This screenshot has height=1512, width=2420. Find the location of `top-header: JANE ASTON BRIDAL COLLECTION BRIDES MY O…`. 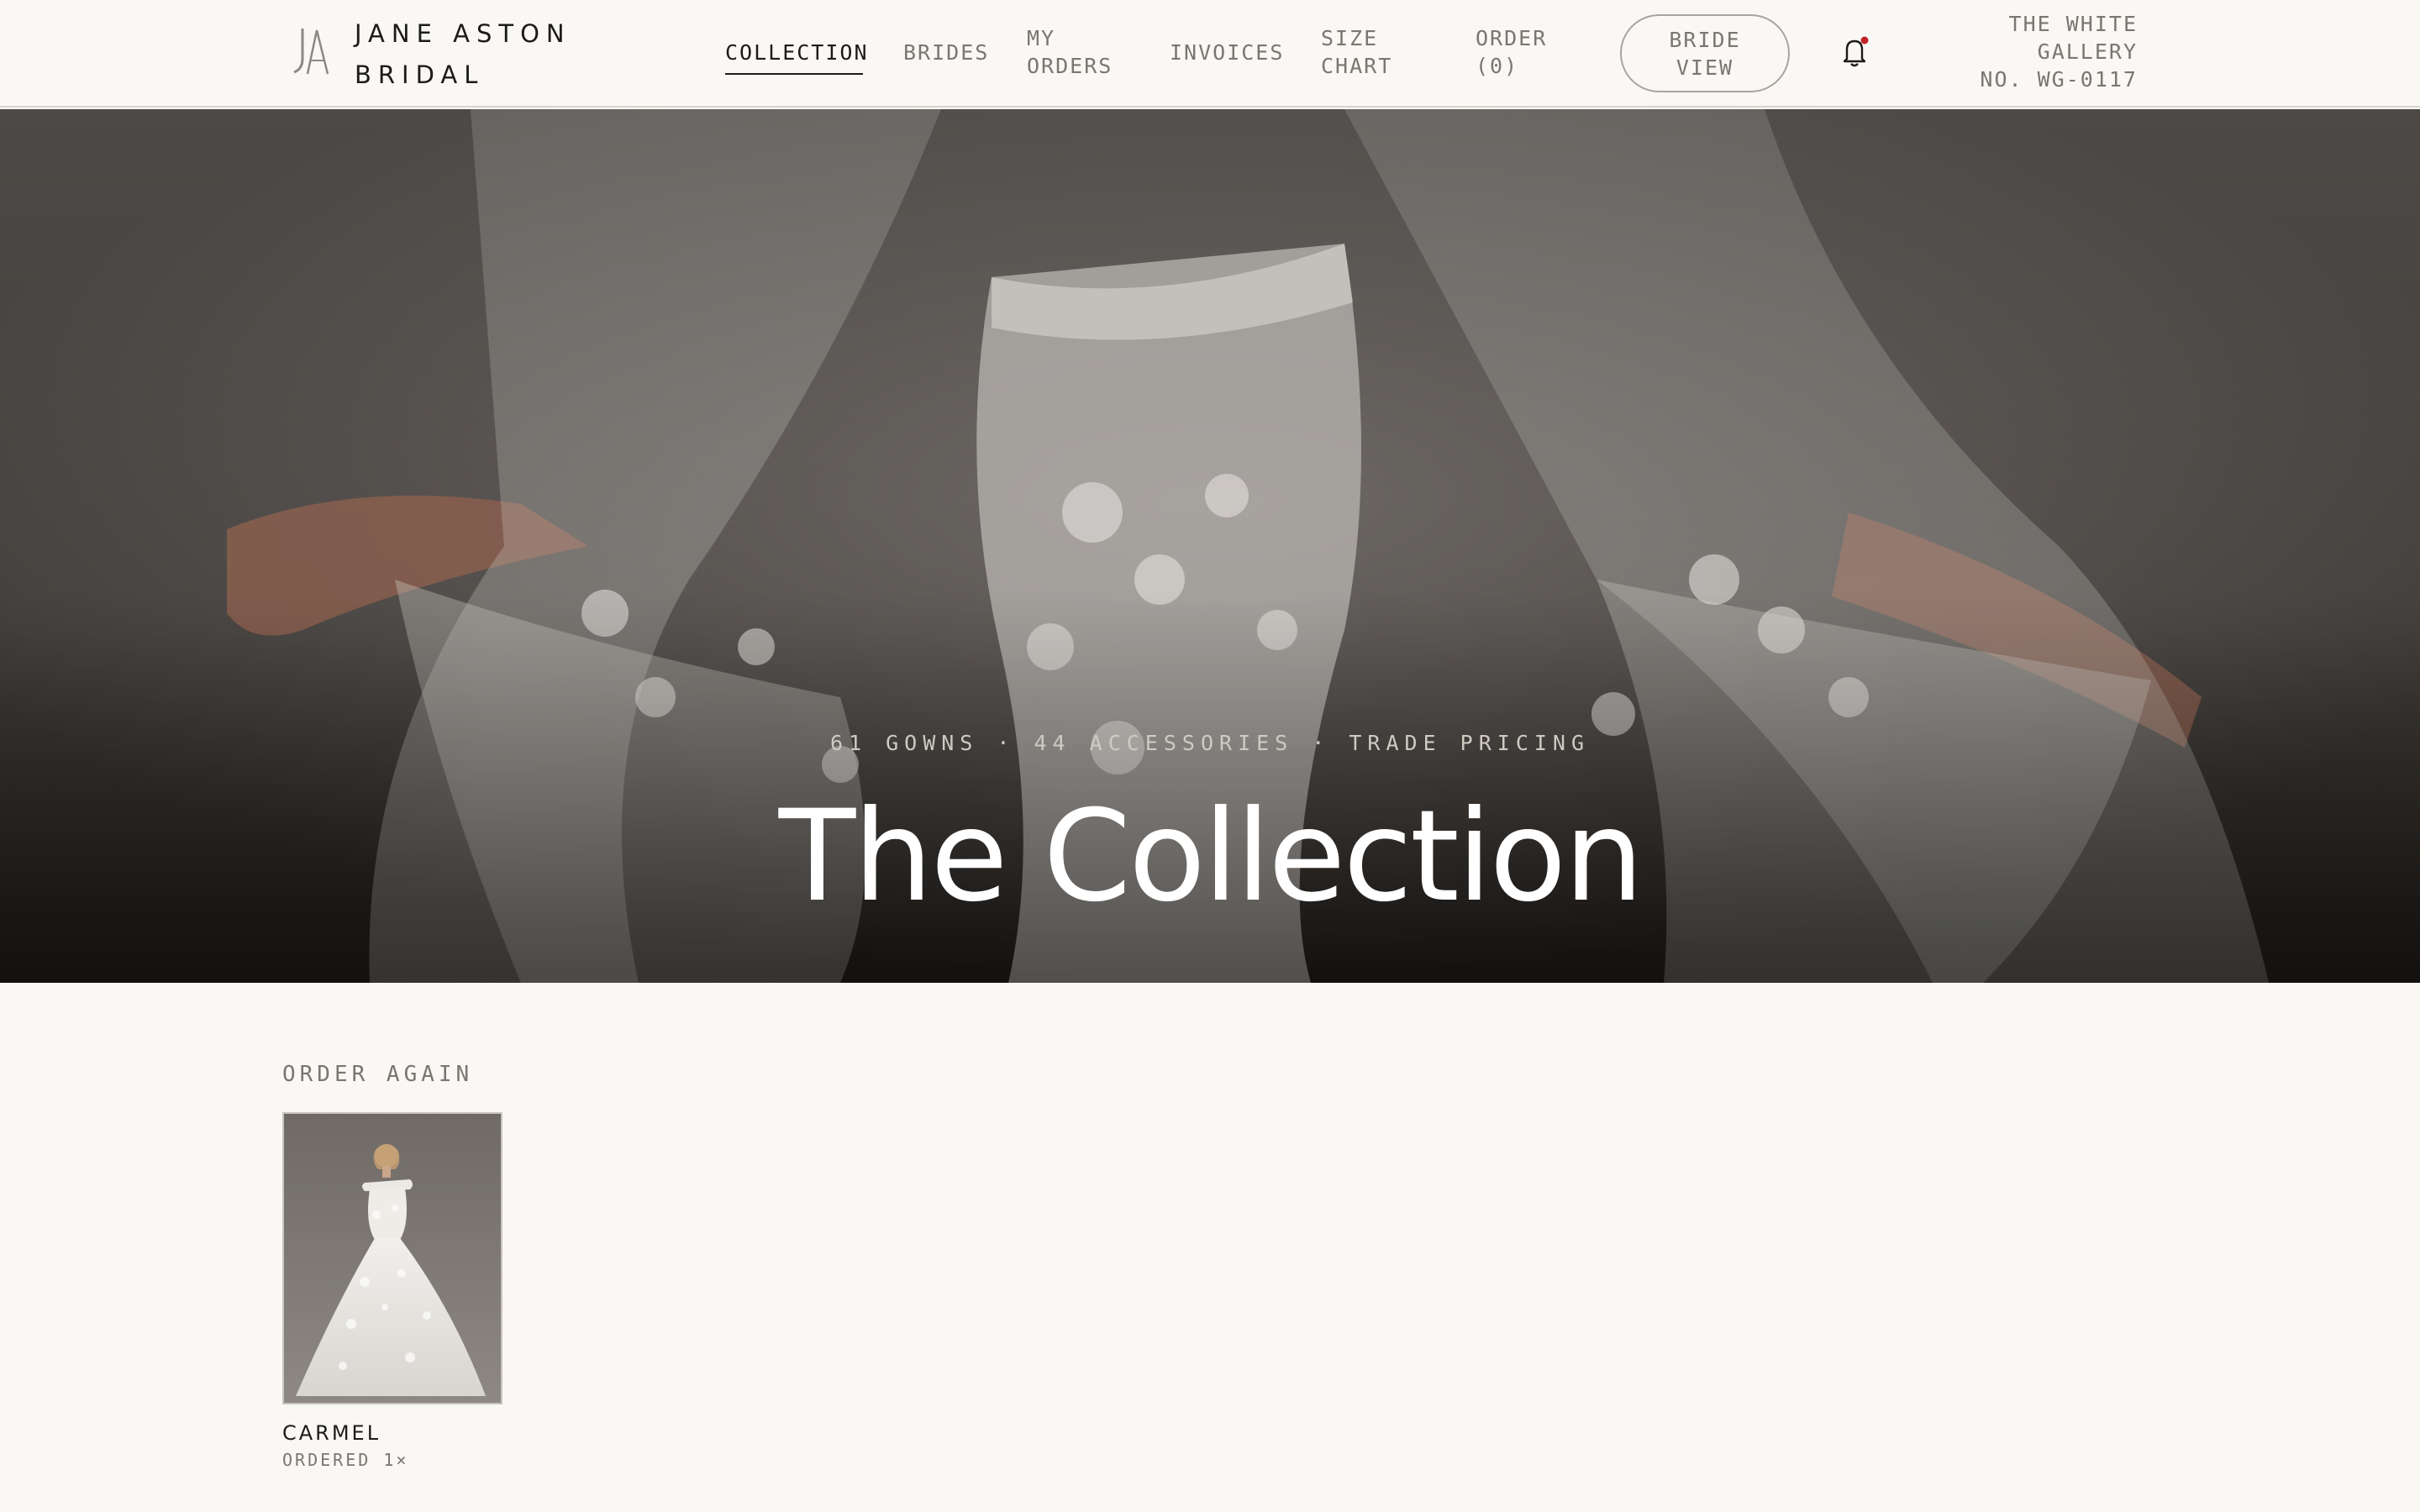

top-header: JANE ASTON BRIDAL COLLECTION BRIDES MY O… is located at coordinates (1210, 54).